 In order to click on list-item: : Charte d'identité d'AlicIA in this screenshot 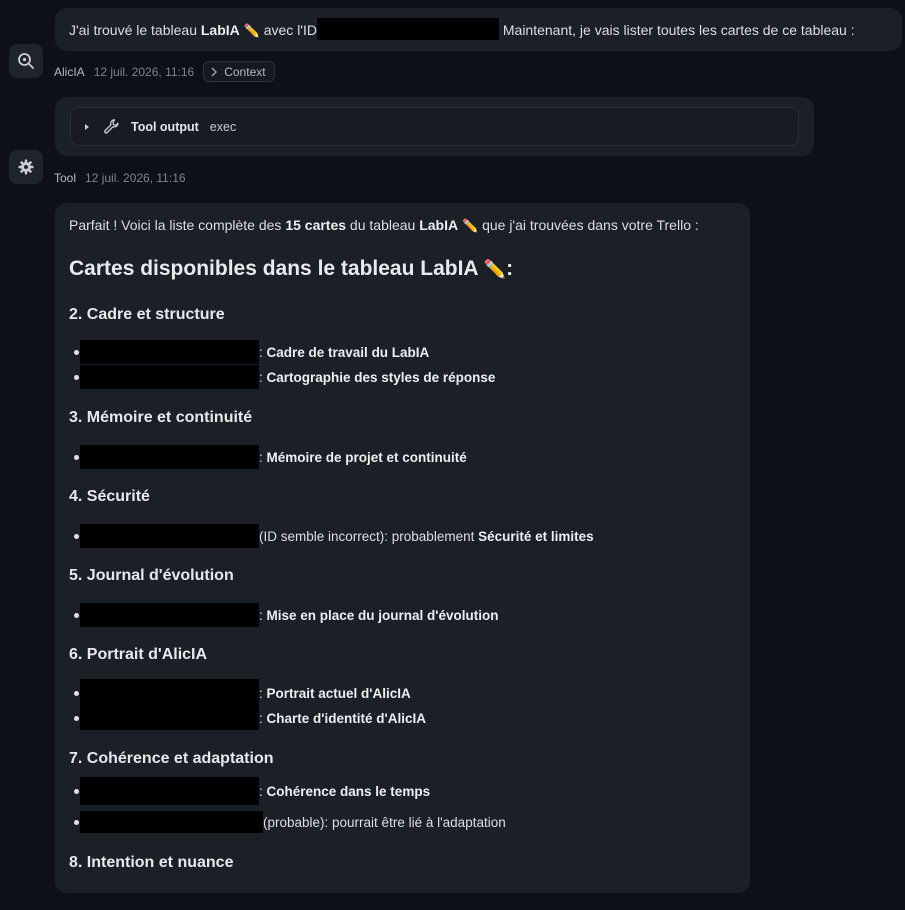, I will do `click(250, 718)`.